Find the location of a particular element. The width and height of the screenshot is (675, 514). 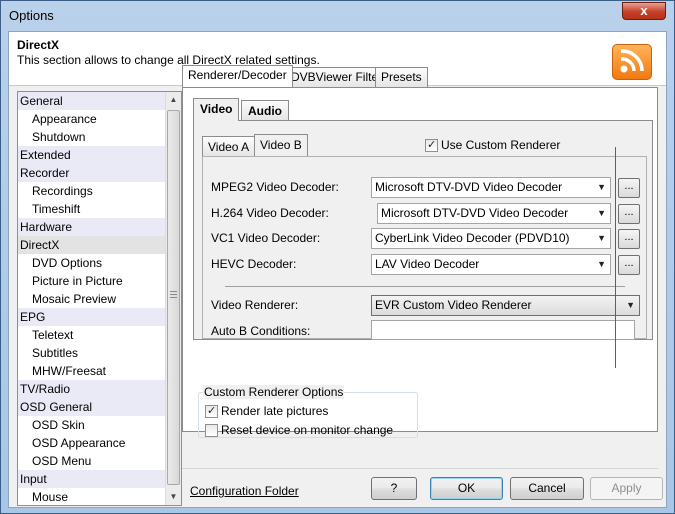

tree-item: Shutdown is located at coordinates (92, 137).